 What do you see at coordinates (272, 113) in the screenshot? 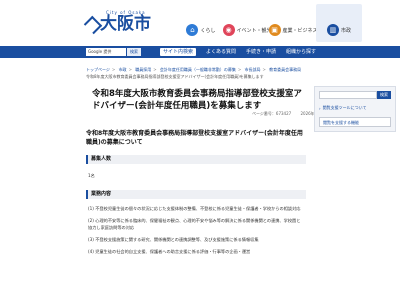
I see `page-id: ページ番号：673427` at bounding box center [272, 113].